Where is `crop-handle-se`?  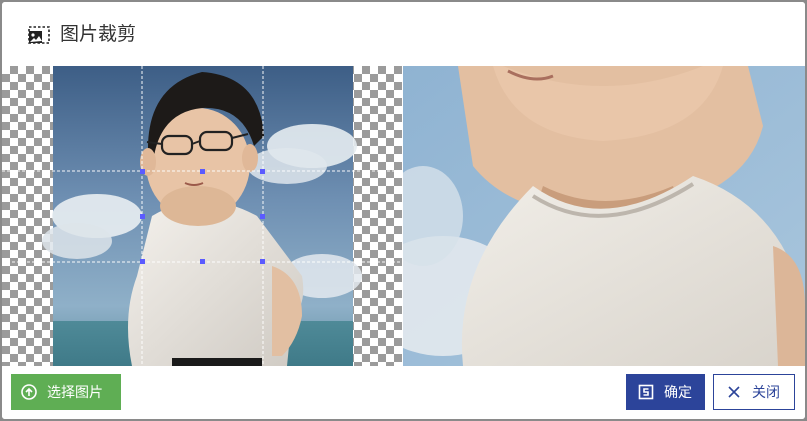
crop-handle-se is located at coordinates (262, 261).